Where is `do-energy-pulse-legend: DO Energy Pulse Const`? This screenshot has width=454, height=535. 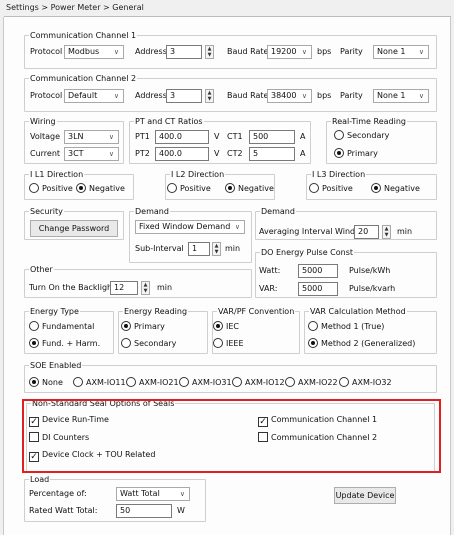
do-energy-pulse-legend: DO Energy Pulse Const is located at coordinates (307, 252).